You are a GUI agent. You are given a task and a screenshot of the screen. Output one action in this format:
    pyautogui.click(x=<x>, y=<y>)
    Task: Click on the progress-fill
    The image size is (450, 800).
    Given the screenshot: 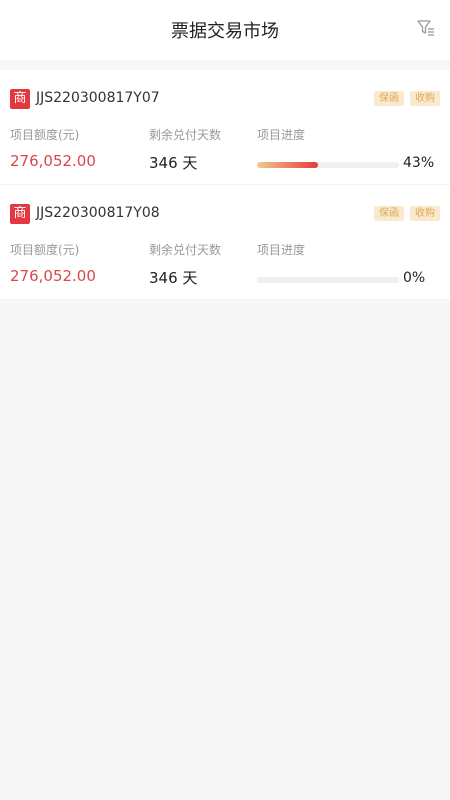 What is the action you would take?
    pyautogui.click(x=288, y=165)
    